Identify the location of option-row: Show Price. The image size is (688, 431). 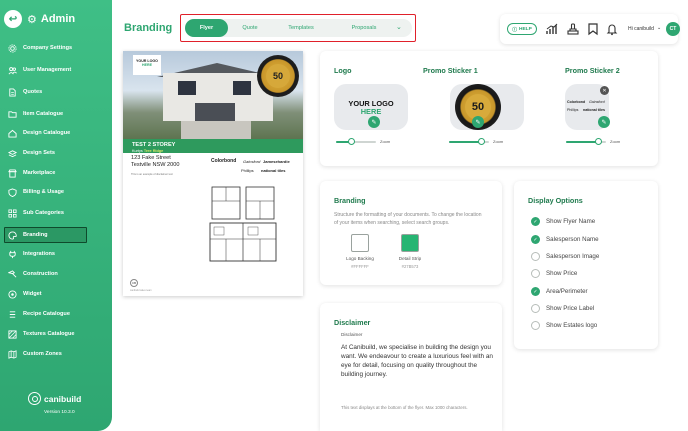
(554, 273).